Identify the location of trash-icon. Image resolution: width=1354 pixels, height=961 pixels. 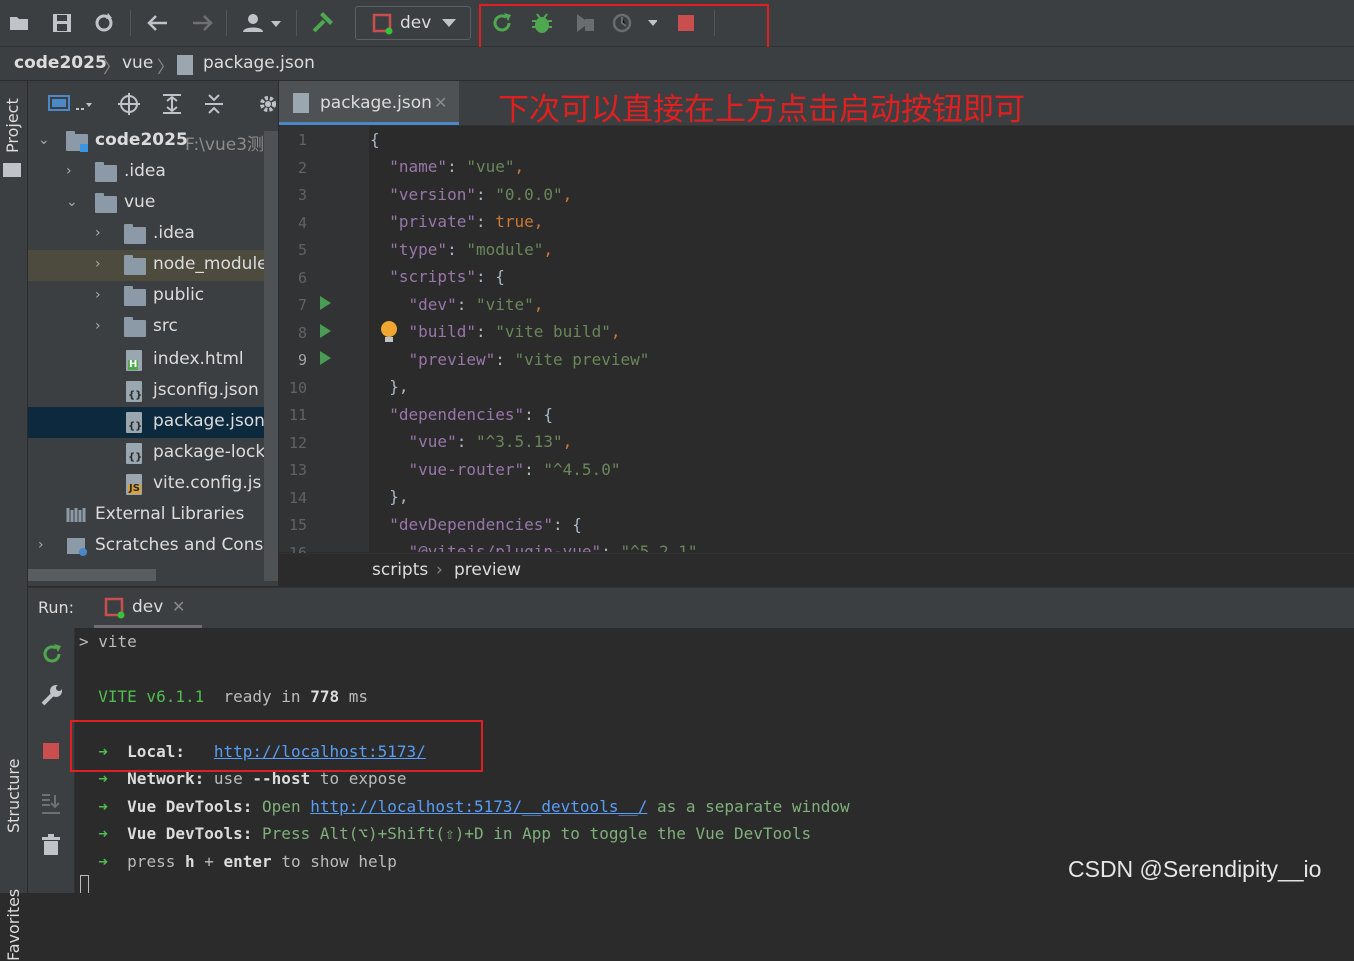
(51, 845).